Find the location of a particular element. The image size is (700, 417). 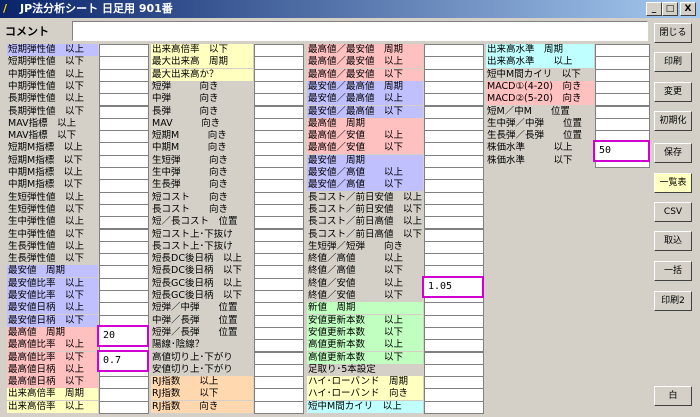

criteria-value: 0.7 is located at coordinates (123, 360).